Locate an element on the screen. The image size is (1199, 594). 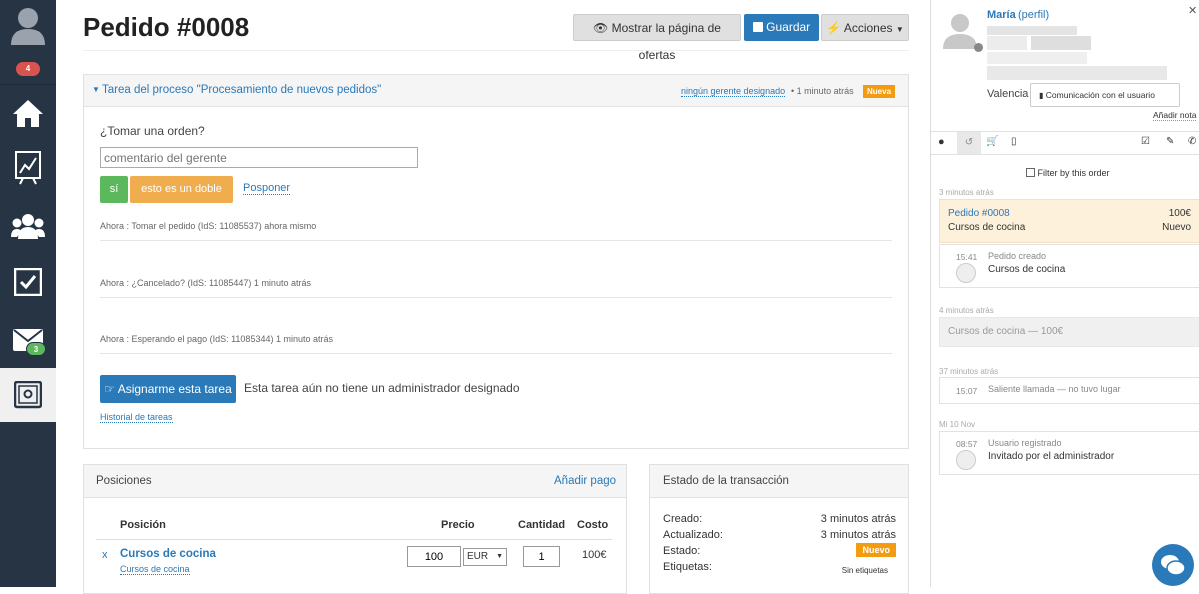
eye-icon: 👁 is located at coordinates (601, 28).